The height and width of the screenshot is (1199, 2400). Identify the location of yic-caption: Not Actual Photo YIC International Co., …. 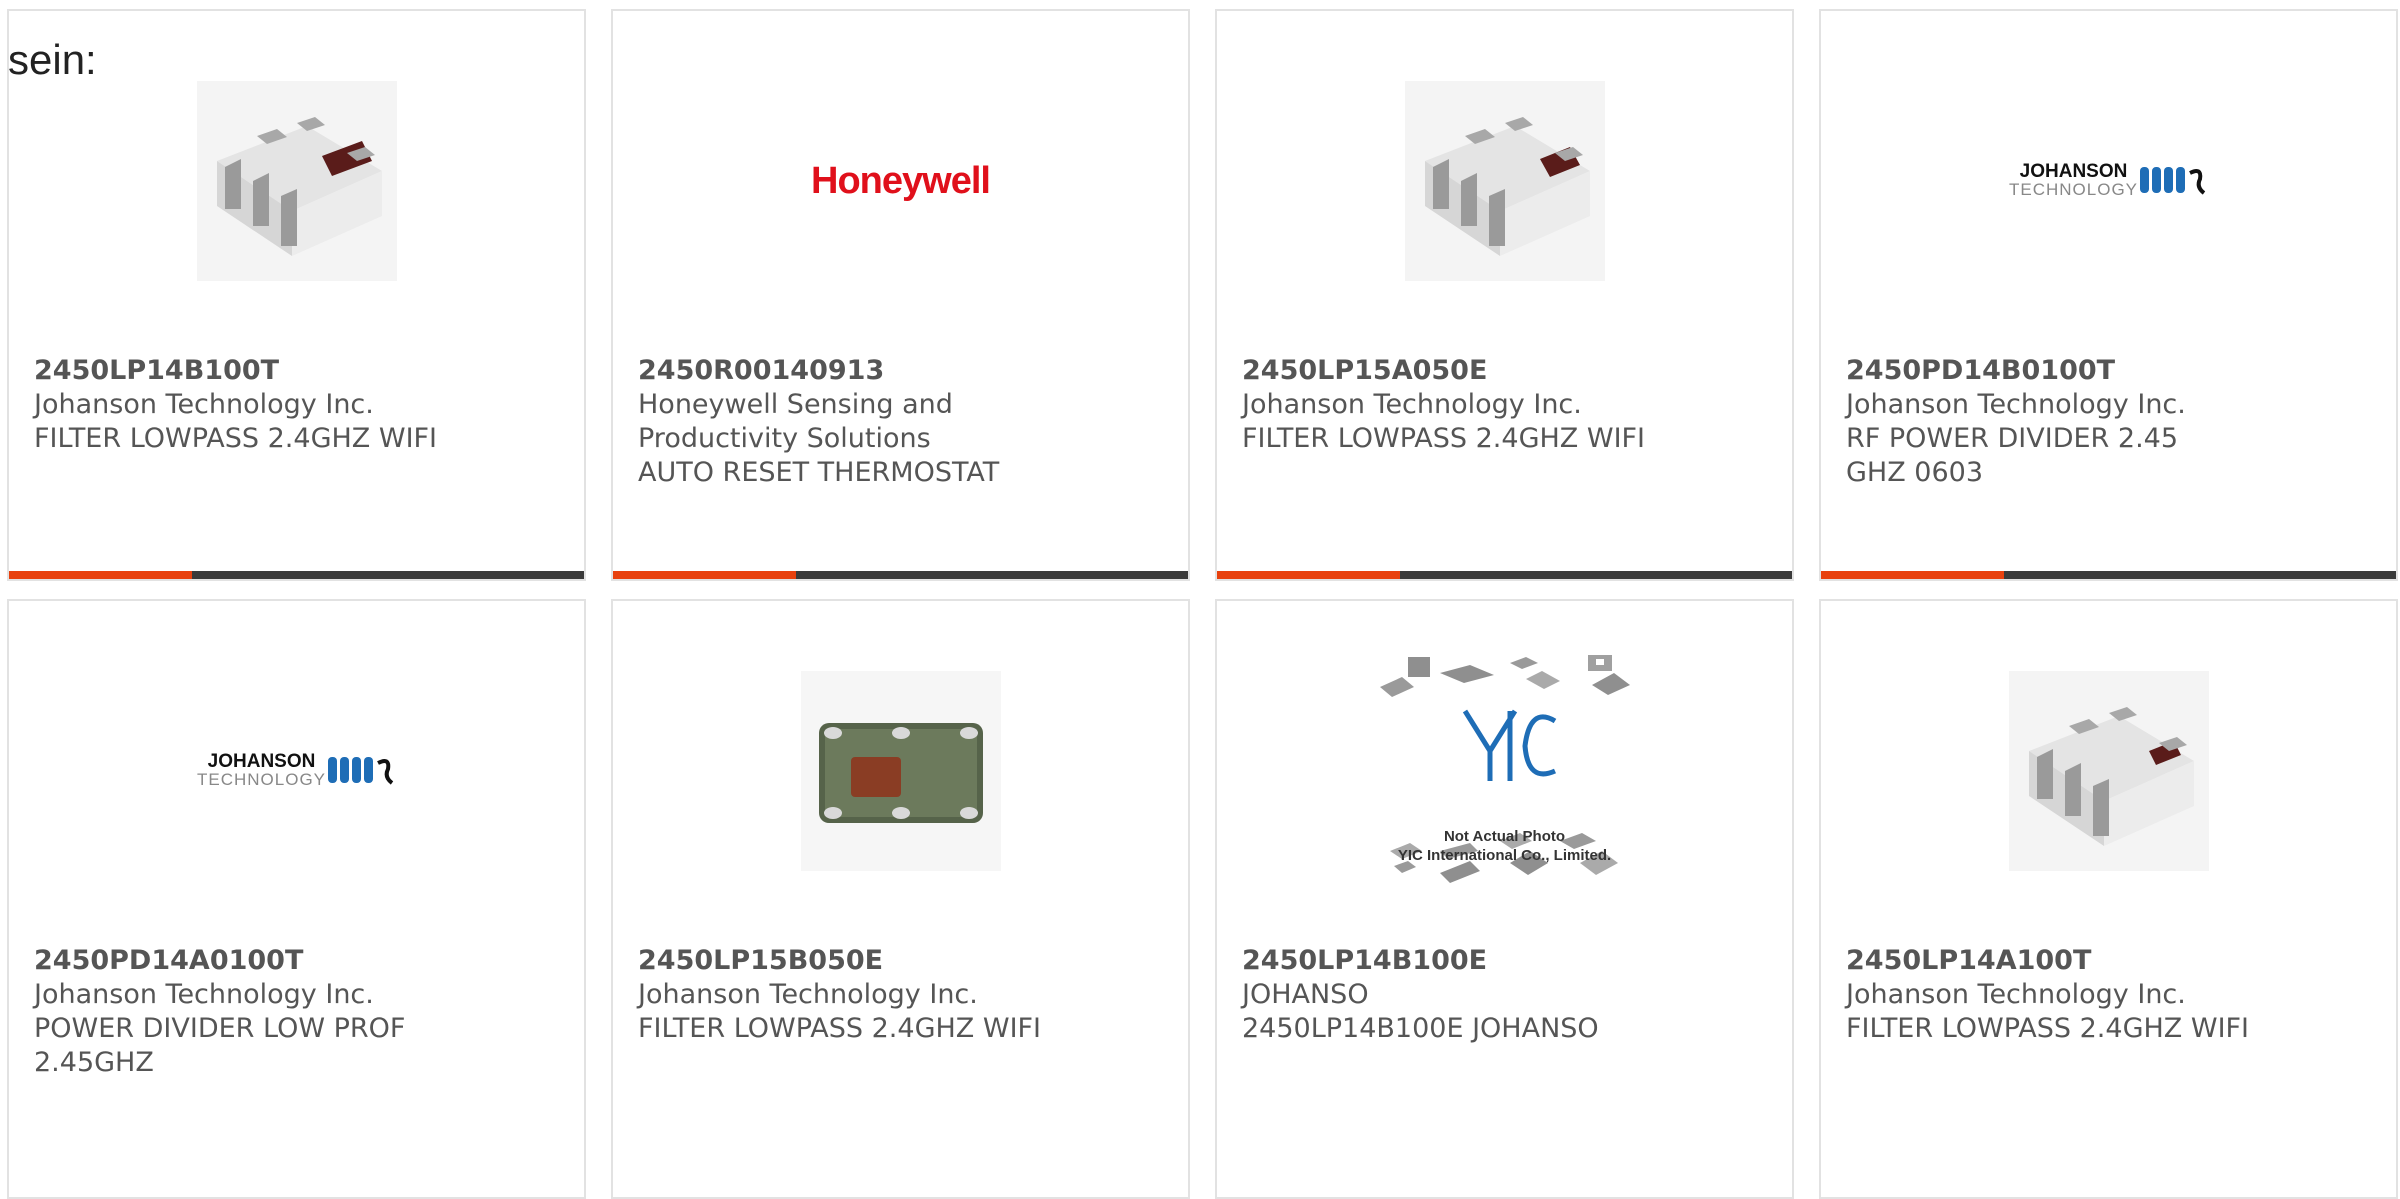
(1504, 846).